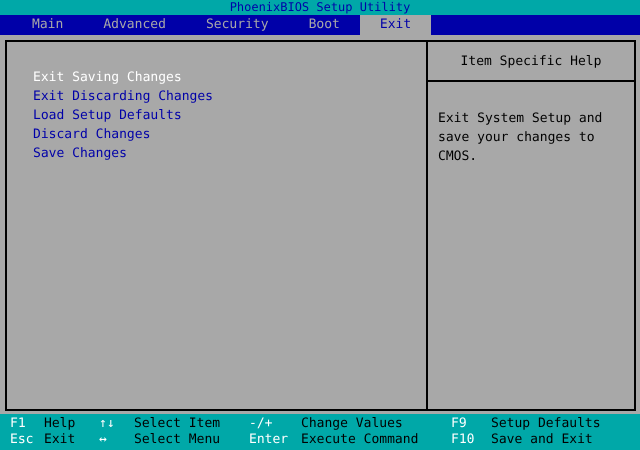 The width and height of the screenshot is (640, 450). Describe the element at coordinates (48, 25) in the screenshot. I see `menu-tab: Main` at that location.